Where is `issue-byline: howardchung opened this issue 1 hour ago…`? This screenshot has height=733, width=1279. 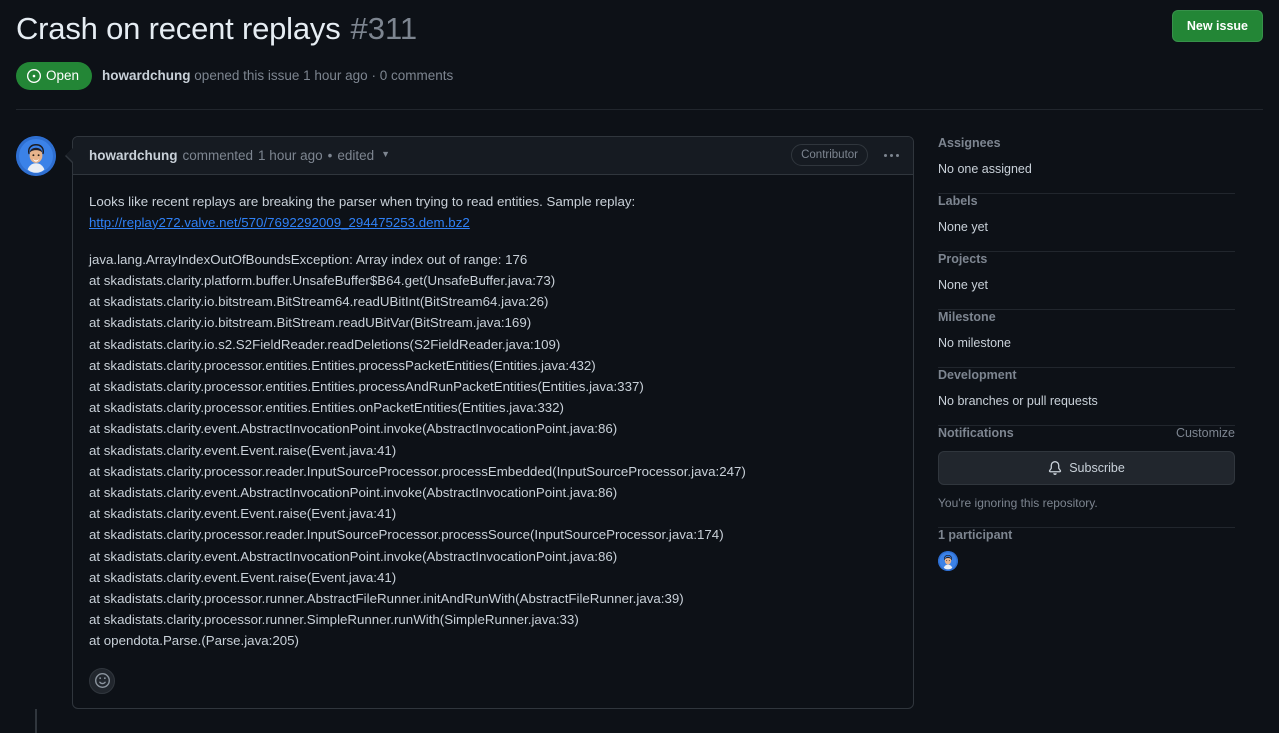
issue-byline: howardchung opened this issue 1 hour ago… is located at coordinates (277, 76).